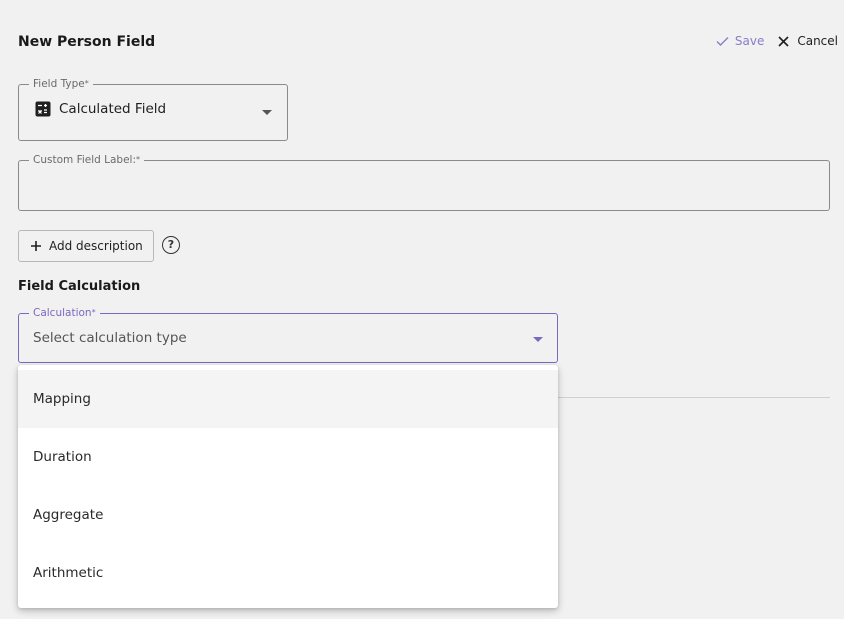 The image size is (844, 619). Describe the element at coordinates (424, 182) in the screenshot. I see `custom-field-label-input: Custom Field Label:*` at that location.